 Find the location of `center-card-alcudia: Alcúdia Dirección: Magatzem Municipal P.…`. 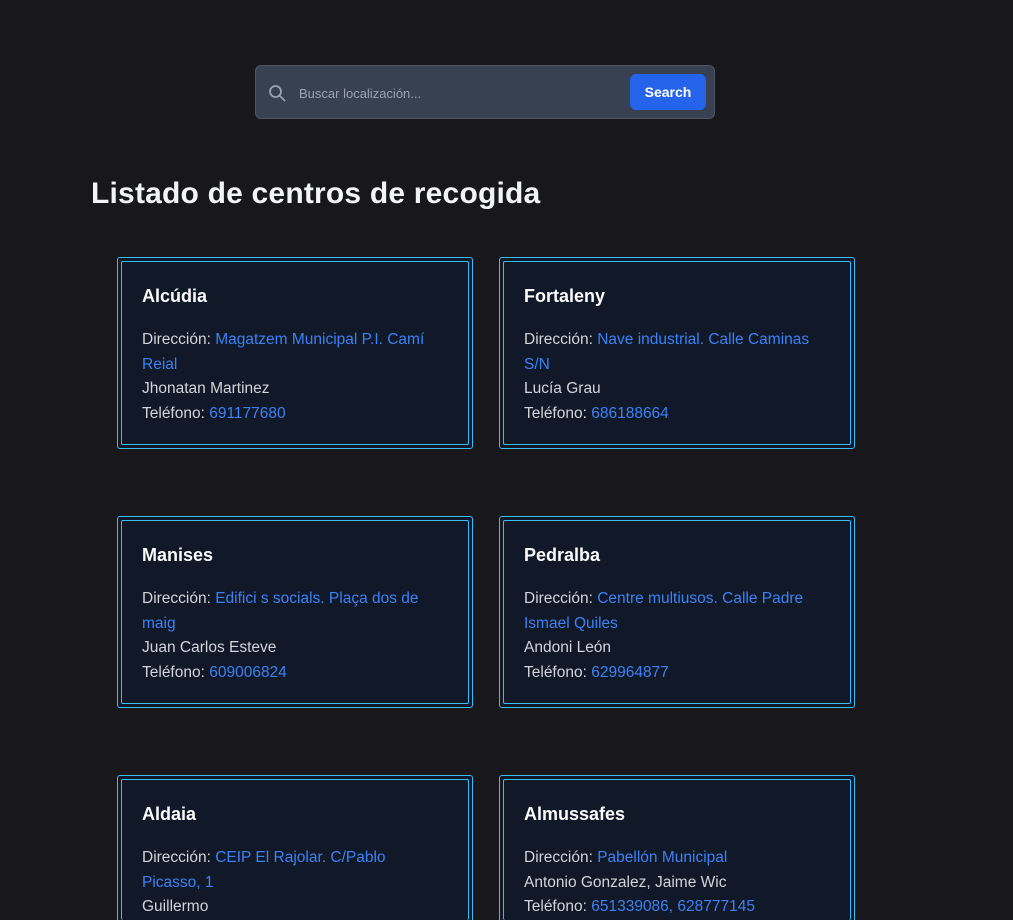

center-card-alcudia: Alcúdia Dirección: Magatzem Municipal P.… is located at coordinates (295, 353).